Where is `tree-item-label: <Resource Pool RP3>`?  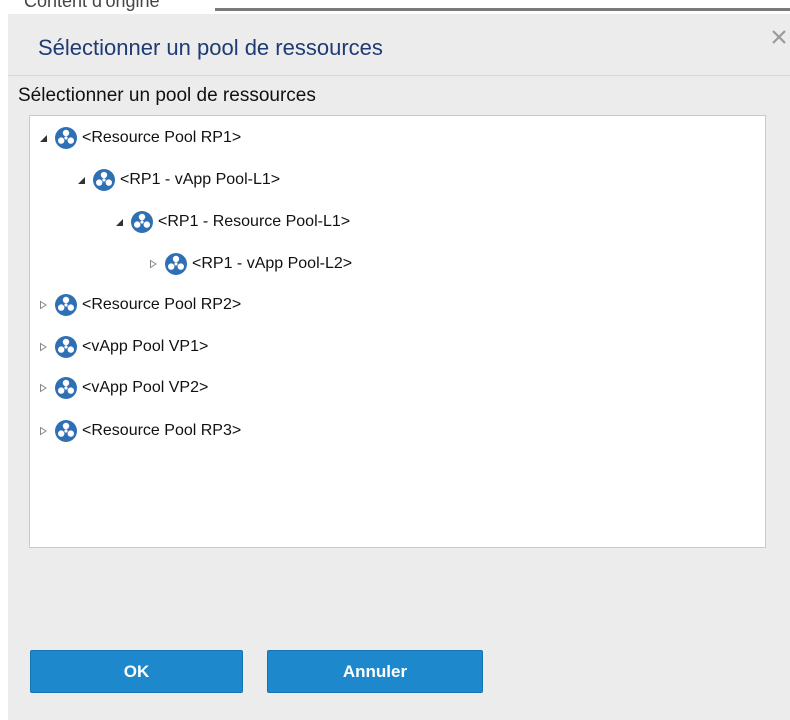
tree-item-label: <Resource Pool RP3> is located at coordinates (162, 430).